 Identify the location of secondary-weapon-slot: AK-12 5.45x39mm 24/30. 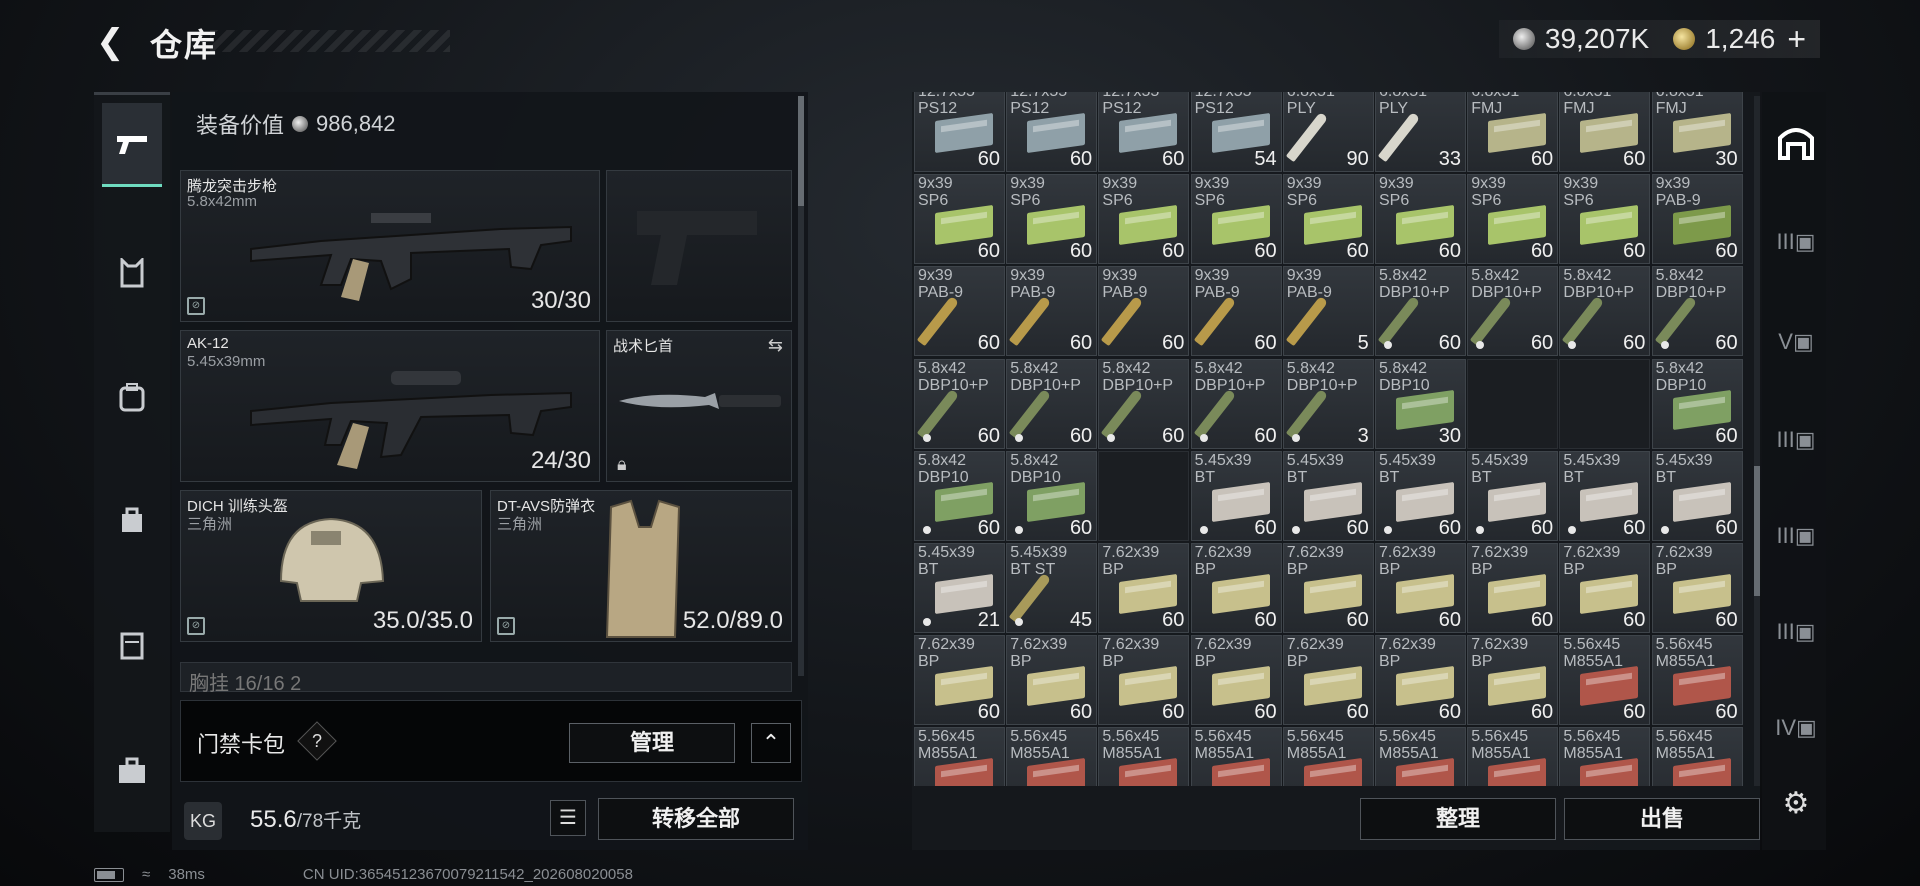
(390, 406).